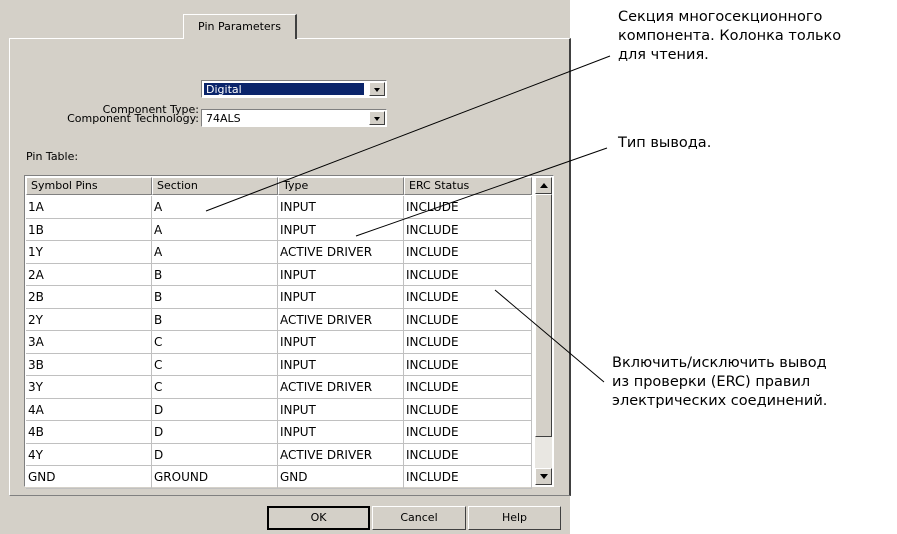 The image size is (897, 534). Describe the element at coordinates (89, 342) in the screenshot. I see `symbol-pin-cell: 3A` at that location.